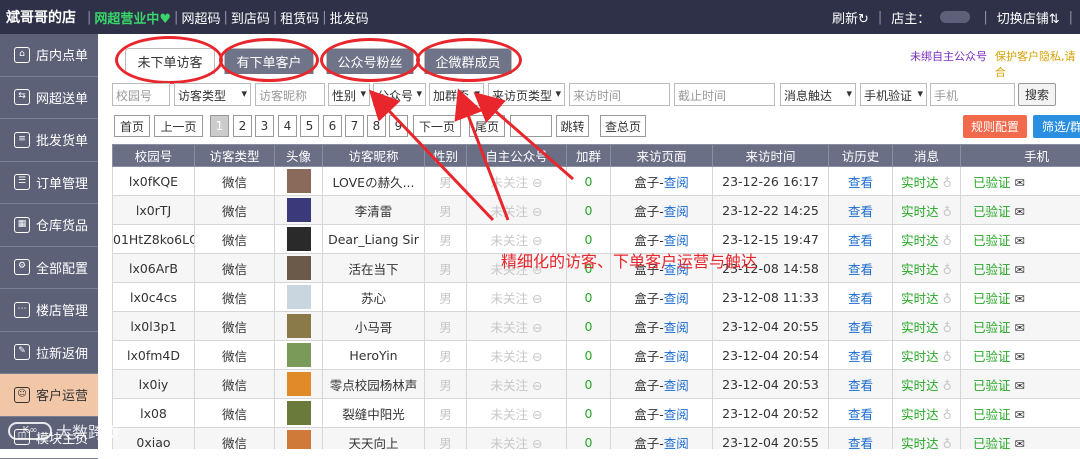  I want to click on prev-page-button: 上一页, so click(178, 126).